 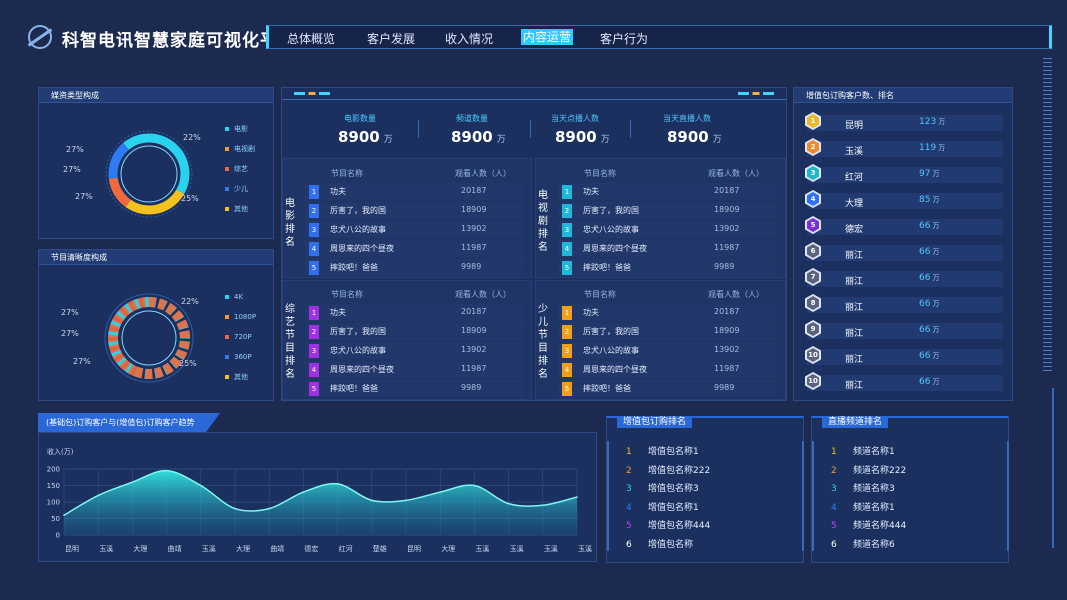 I want to click on kpi-label: 当天点播人数, so click(x=575, y=118).